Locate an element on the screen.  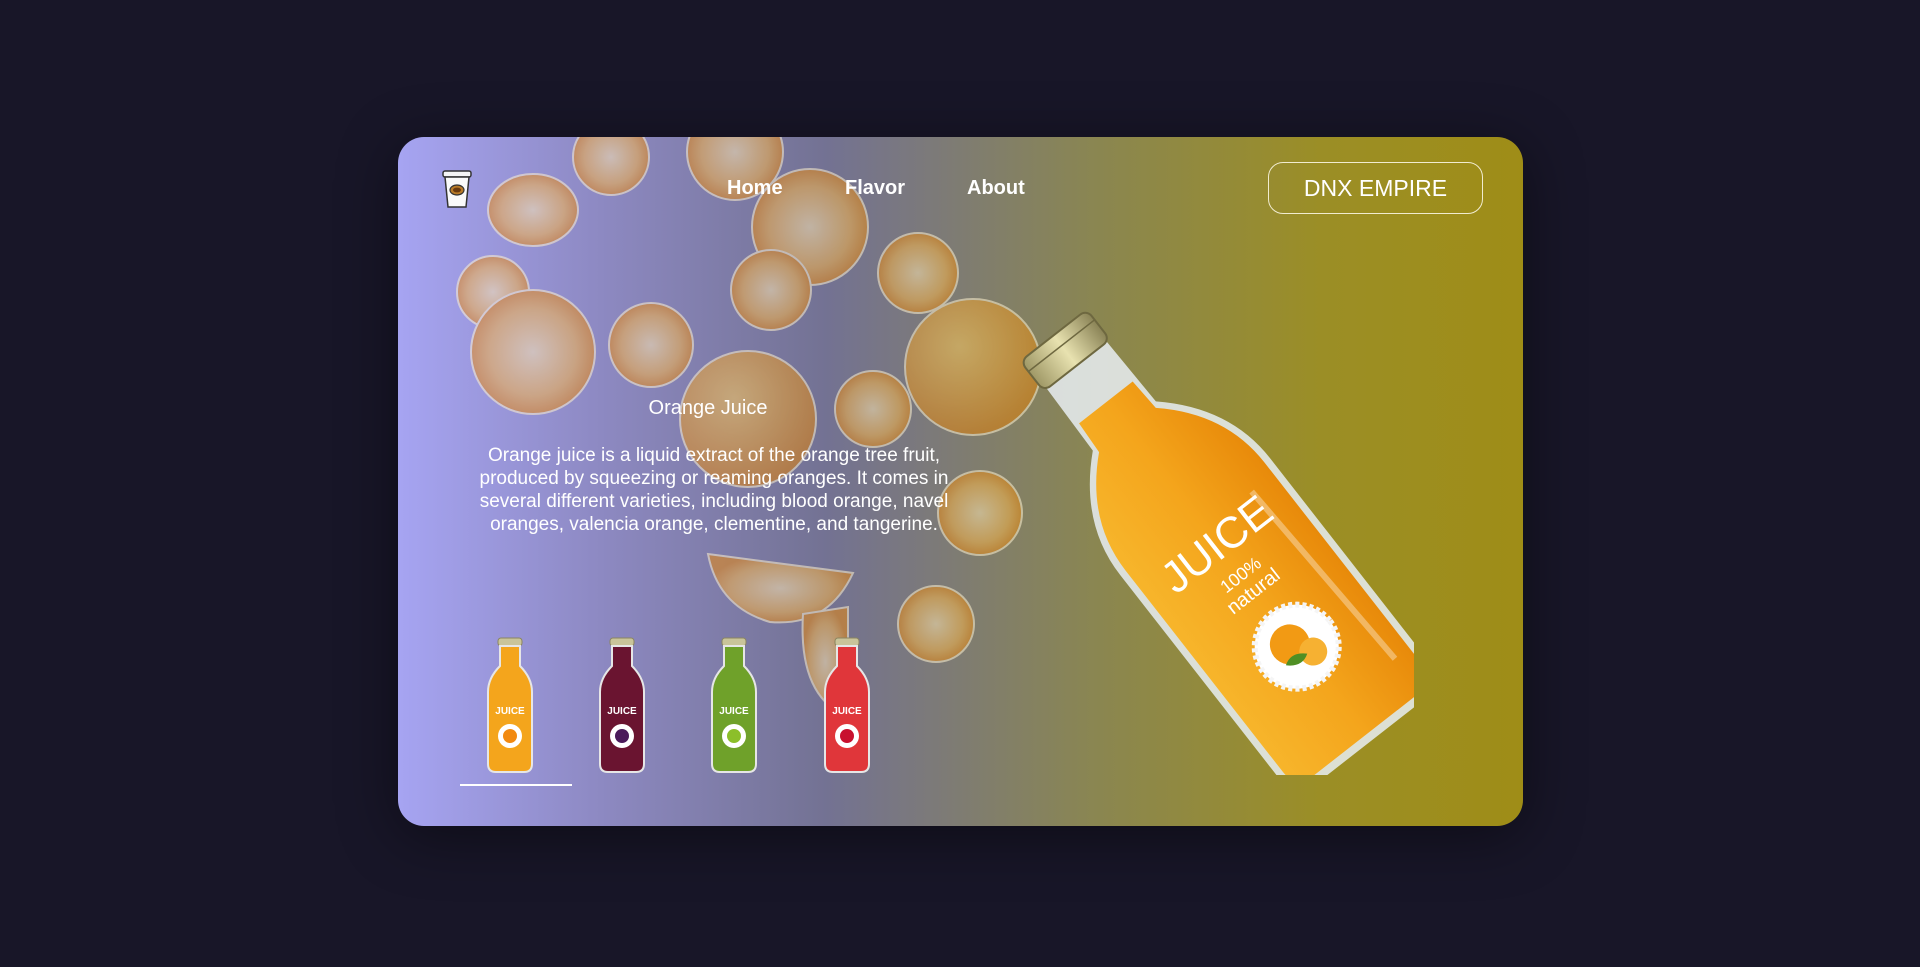
flavor-thumb-kiwi: JUICE is located at coordinates (734, 706).